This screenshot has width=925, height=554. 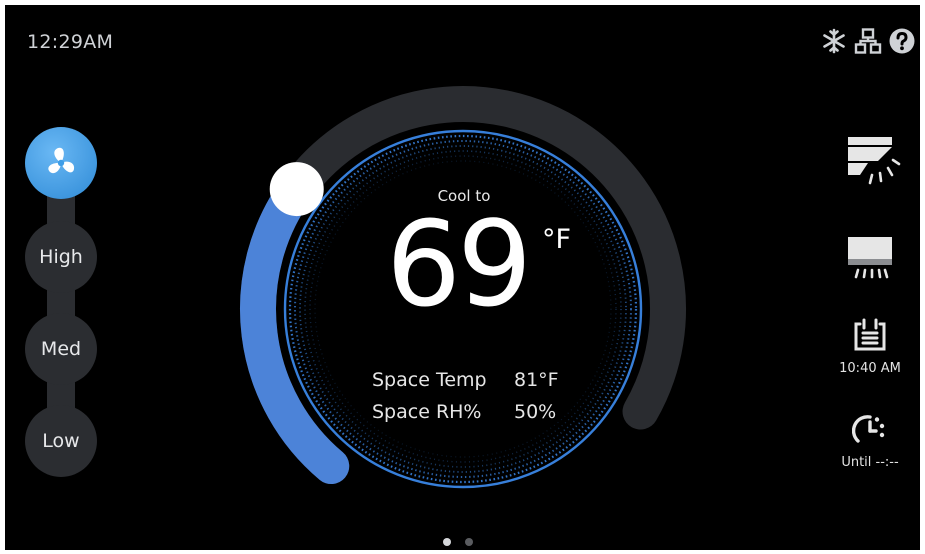 I want to click on snowflake-icon, so click(x=834, y=41).